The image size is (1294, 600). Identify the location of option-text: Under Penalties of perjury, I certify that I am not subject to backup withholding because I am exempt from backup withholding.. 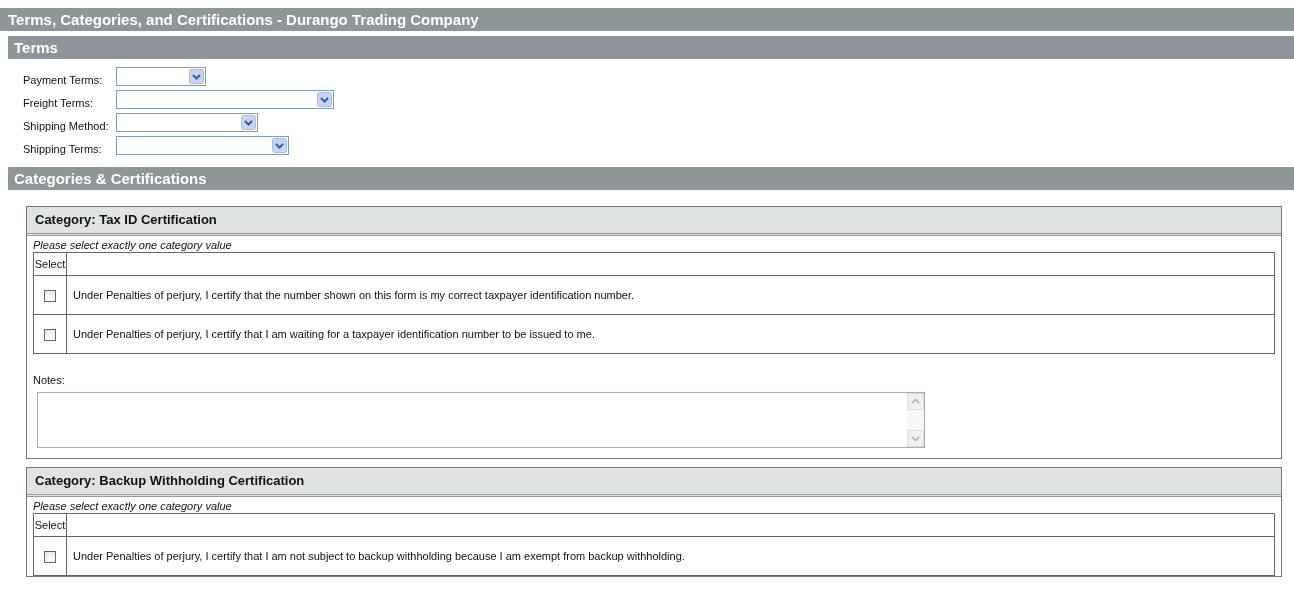
(670, 556).